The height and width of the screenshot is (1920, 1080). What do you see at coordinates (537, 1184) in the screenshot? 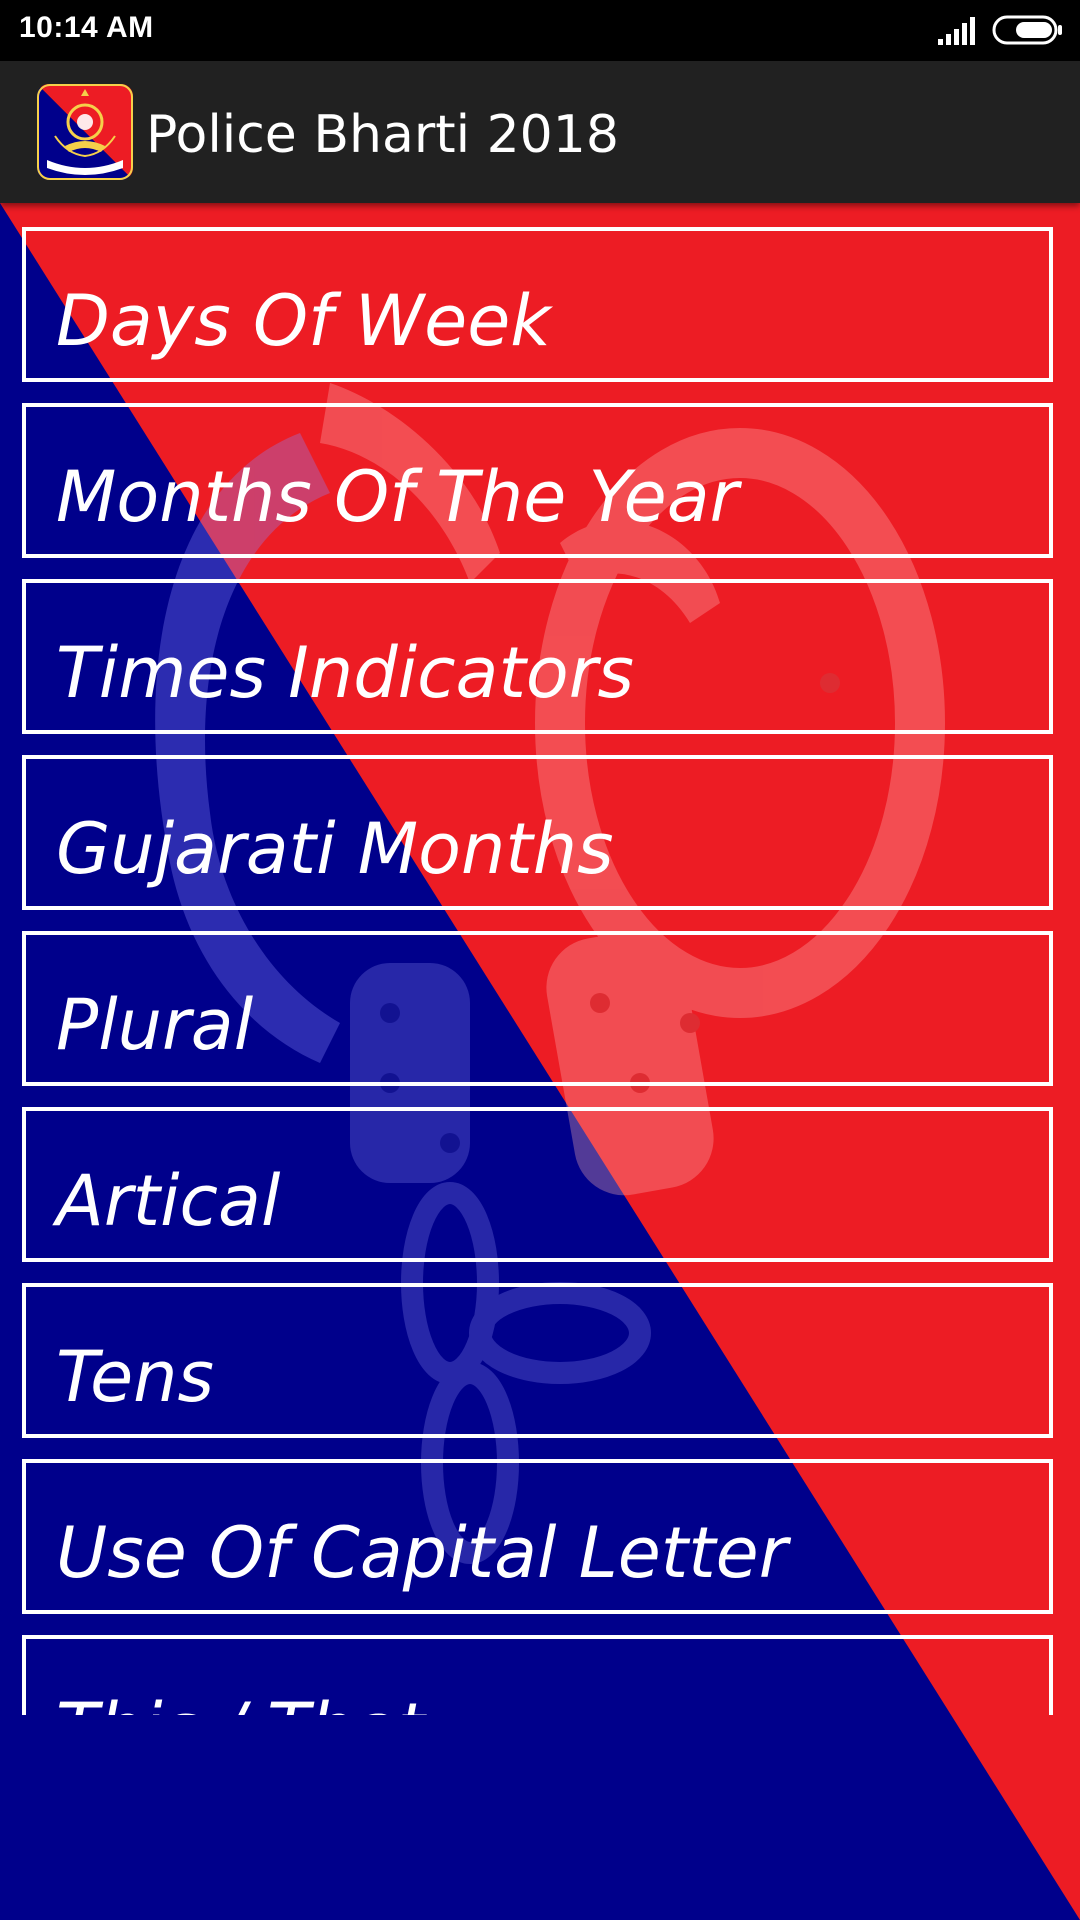
I see `list-item-artical: Artical` at bounding box center [537, 1184].